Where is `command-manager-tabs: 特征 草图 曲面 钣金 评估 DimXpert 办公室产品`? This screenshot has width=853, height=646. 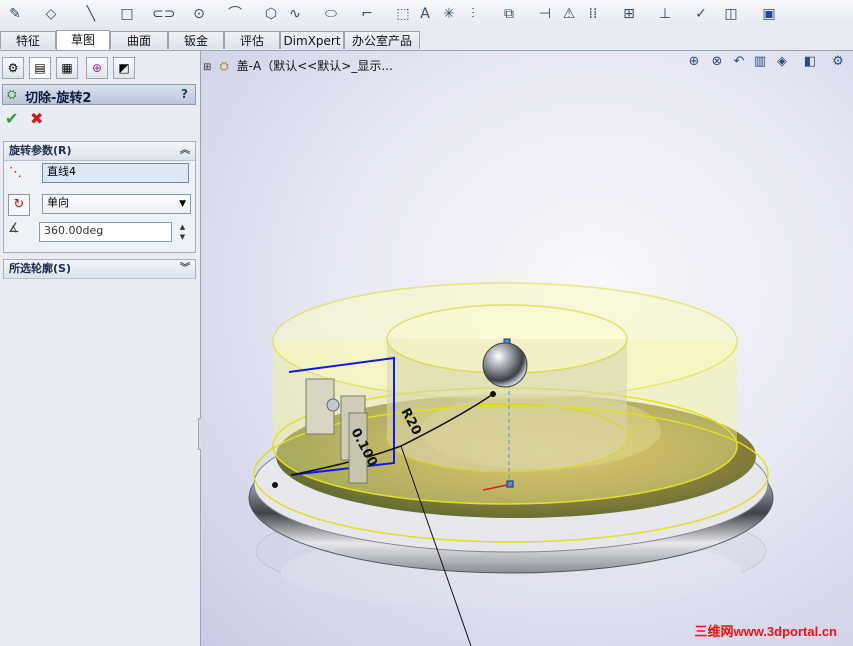
command-manager-tabs: 特征 草图 曲面 钣金 评估 DimXpert 办公室产品 is located at coordinates (426, 40).